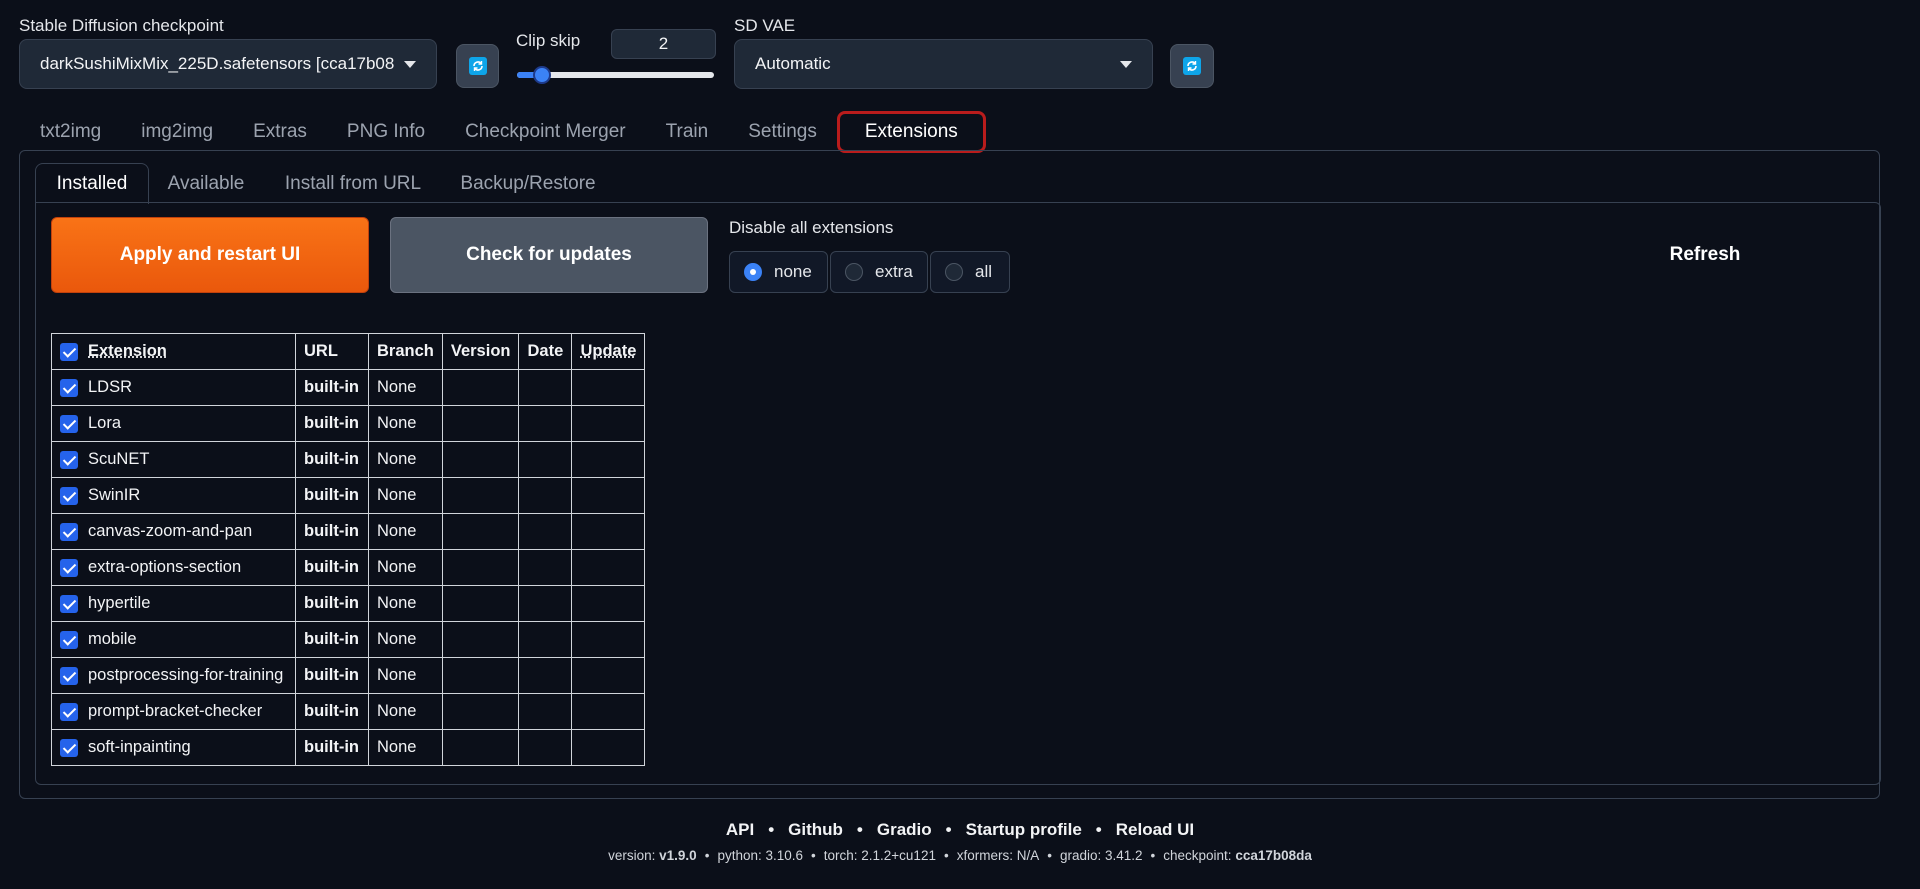 This screenshot has width=1920, height=889. I want to click on extension-cell: extra-options-section, so click(173, 567).